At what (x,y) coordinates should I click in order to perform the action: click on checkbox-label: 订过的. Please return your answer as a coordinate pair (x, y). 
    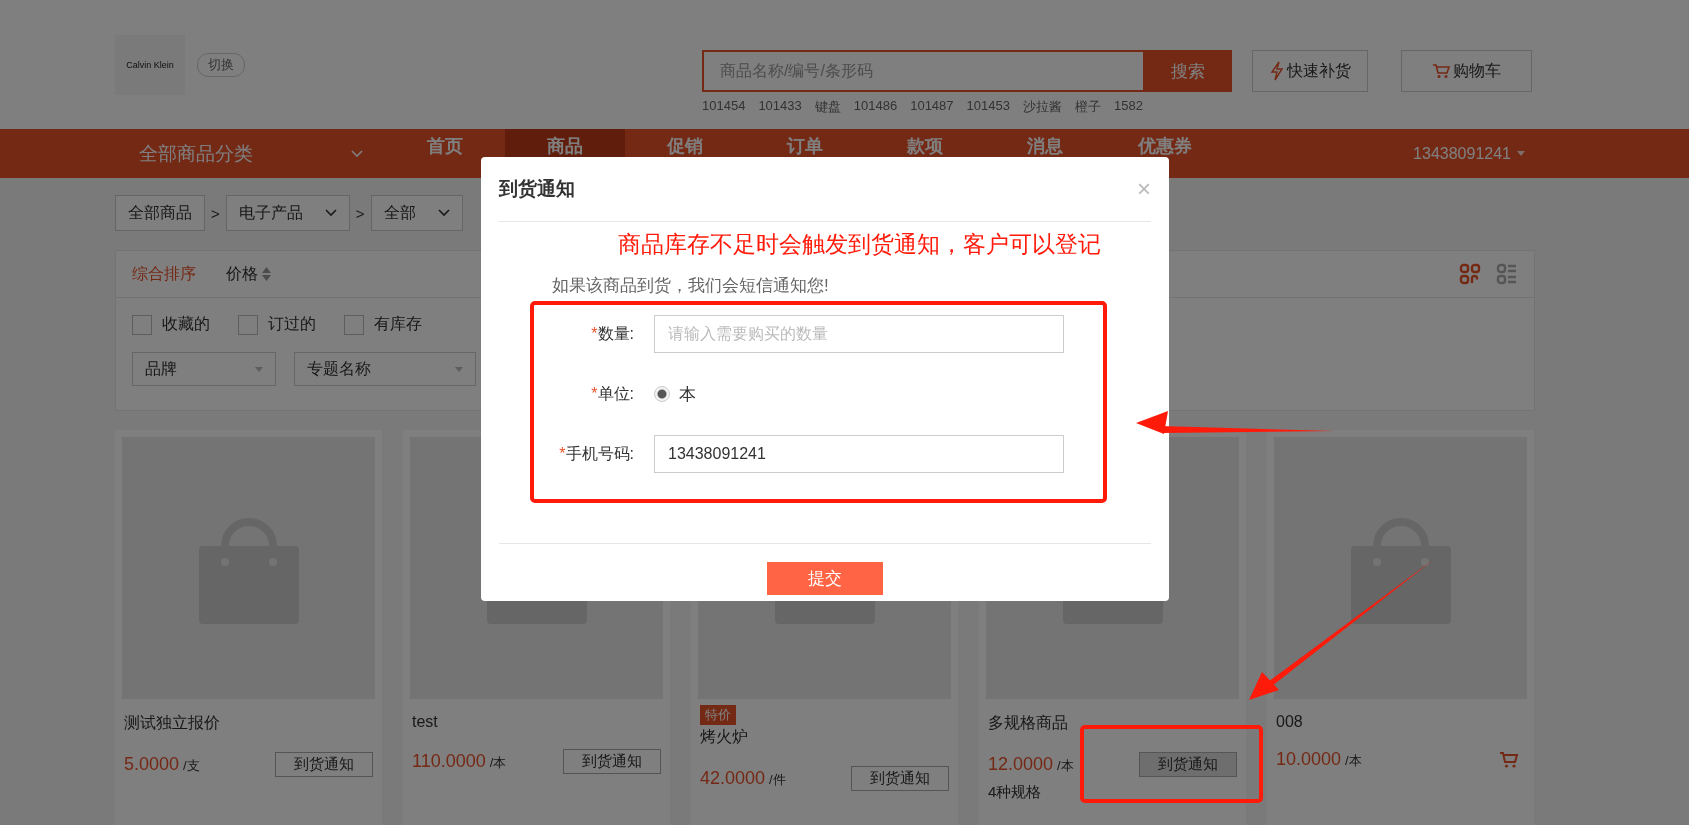
    Looking at the image, I should click on (292, 324).